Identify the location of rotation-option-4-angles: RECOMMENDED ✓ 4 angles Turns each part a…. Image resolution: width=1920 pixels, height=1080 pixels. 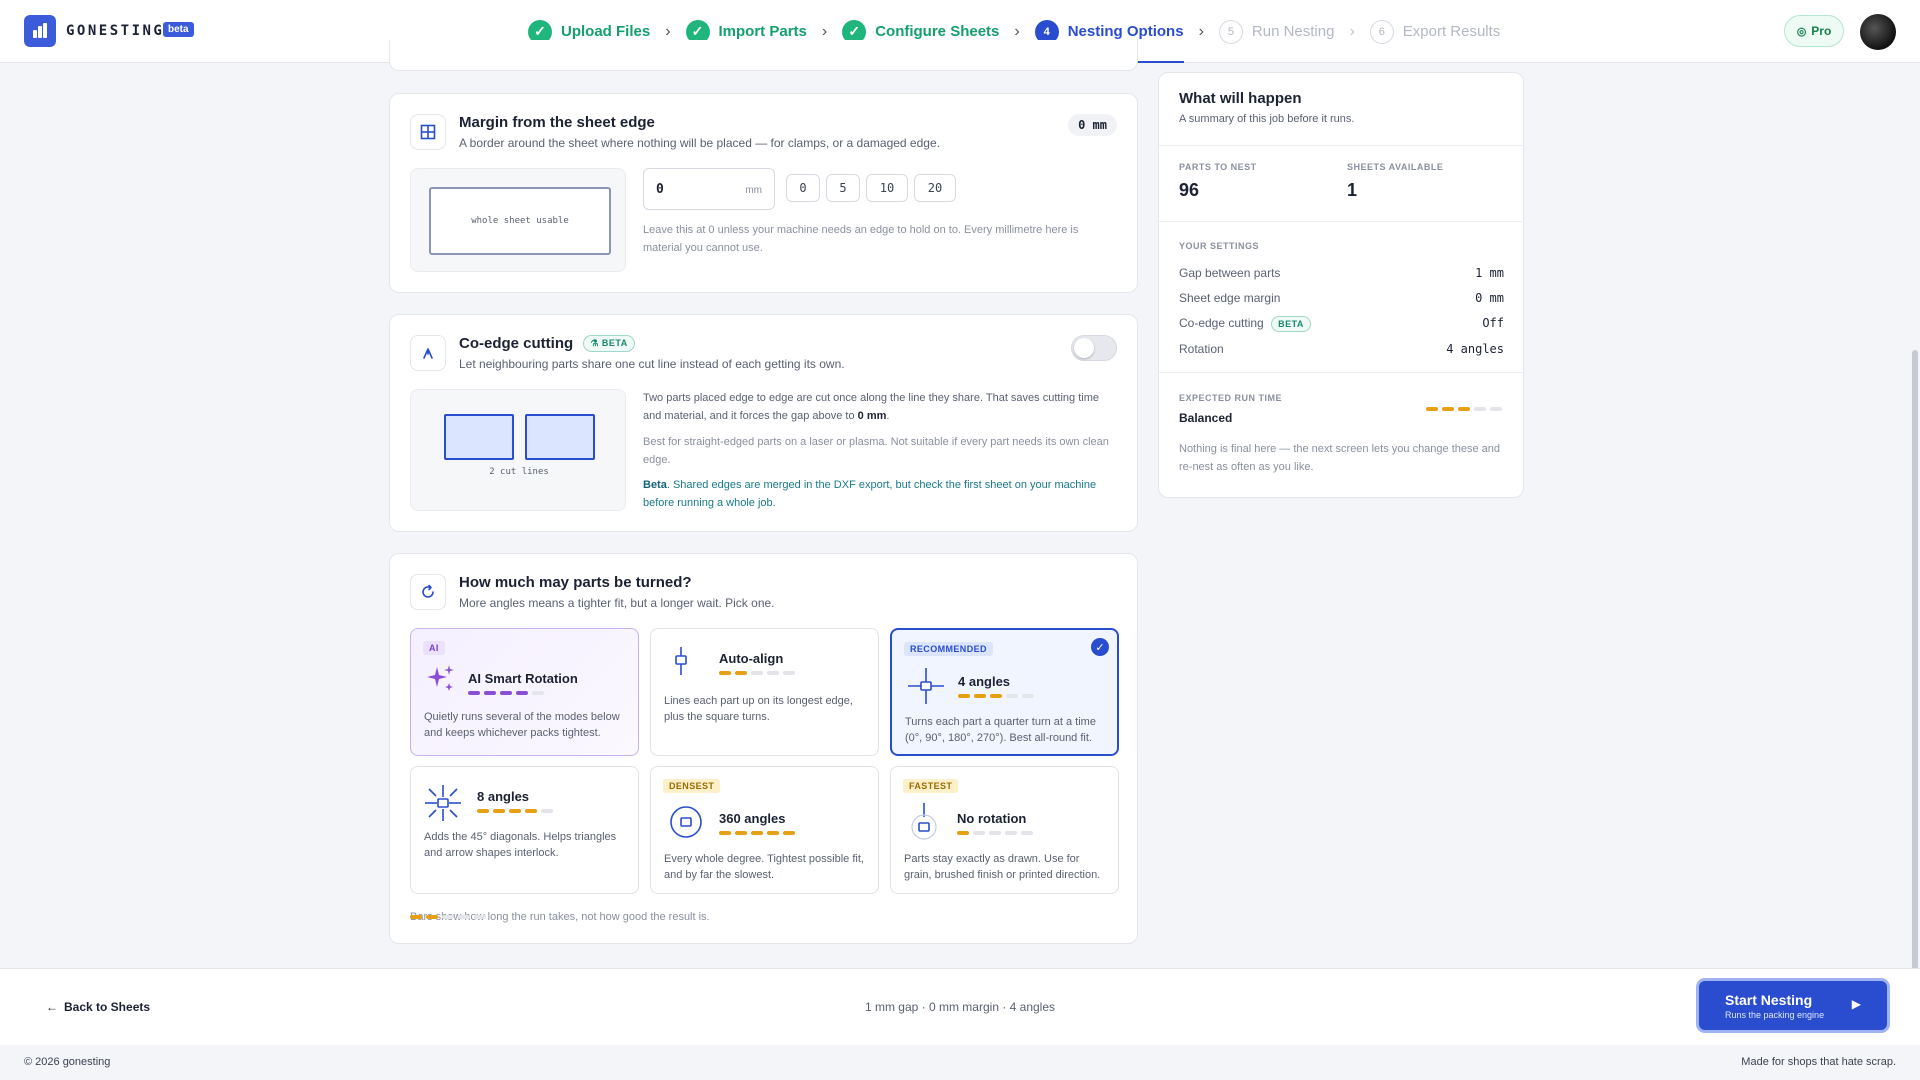
(1004, 692).